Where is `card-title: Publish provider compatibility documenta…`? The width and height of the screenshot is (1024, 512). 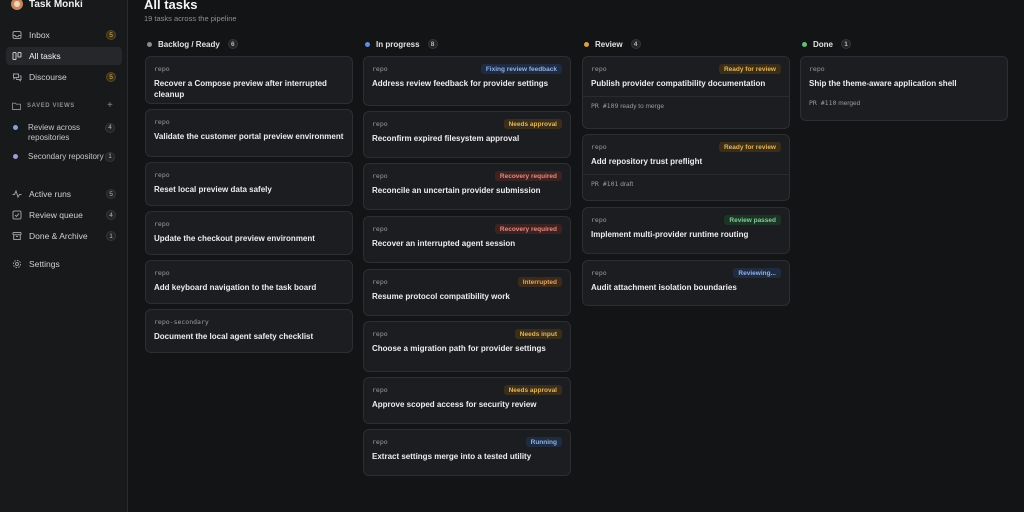 card-title: Publish provider compatibility documenta… is located at coordinates (678, 83).